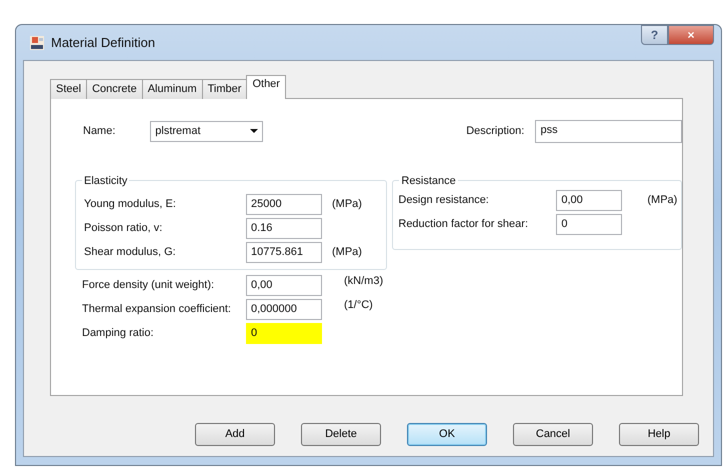 The height and width of the screenshot is (475, 728). What do you see at coordinates (130, 252) in the screenshot?
I see `field-label: Shear modulus, G:` at bounding box center [130, 252].